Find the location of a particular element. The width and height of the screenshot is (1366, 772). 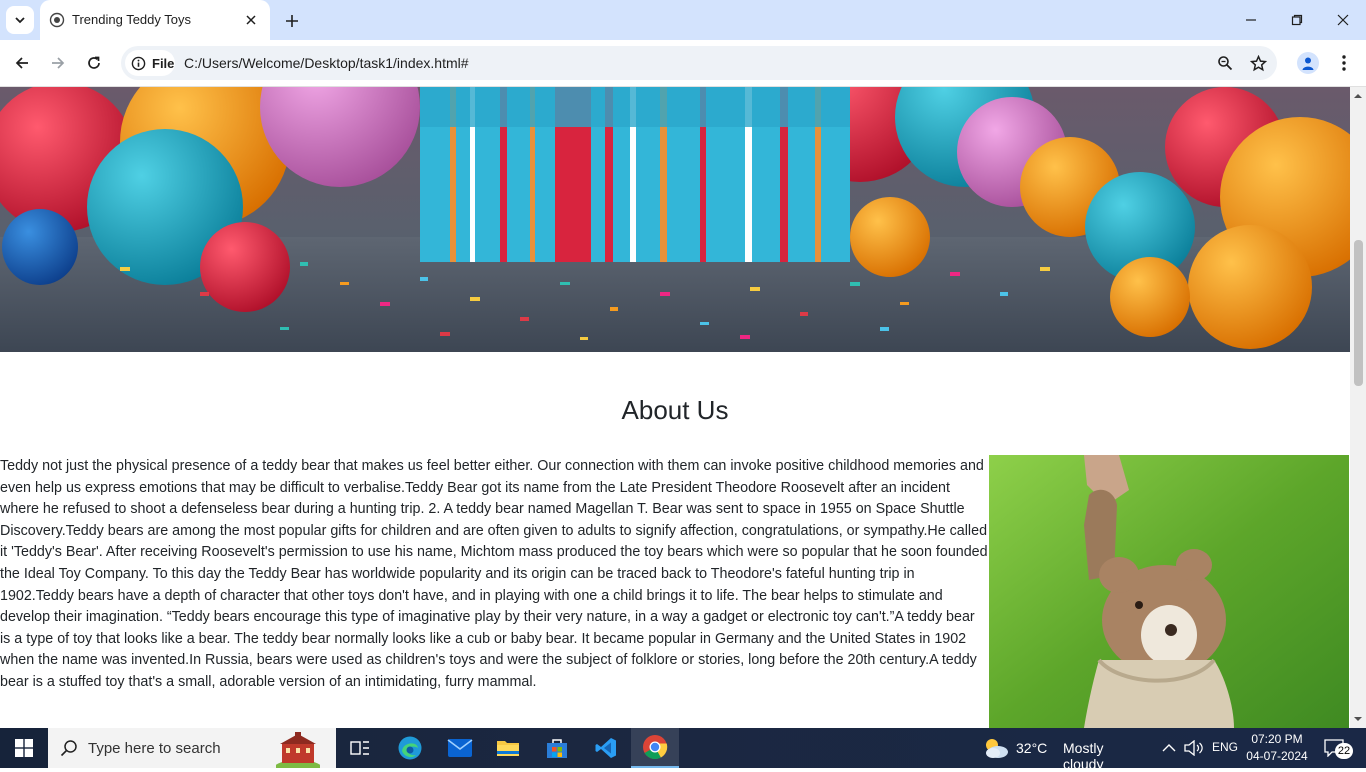

page-scrollbar is located at coordinates (1358, 407).